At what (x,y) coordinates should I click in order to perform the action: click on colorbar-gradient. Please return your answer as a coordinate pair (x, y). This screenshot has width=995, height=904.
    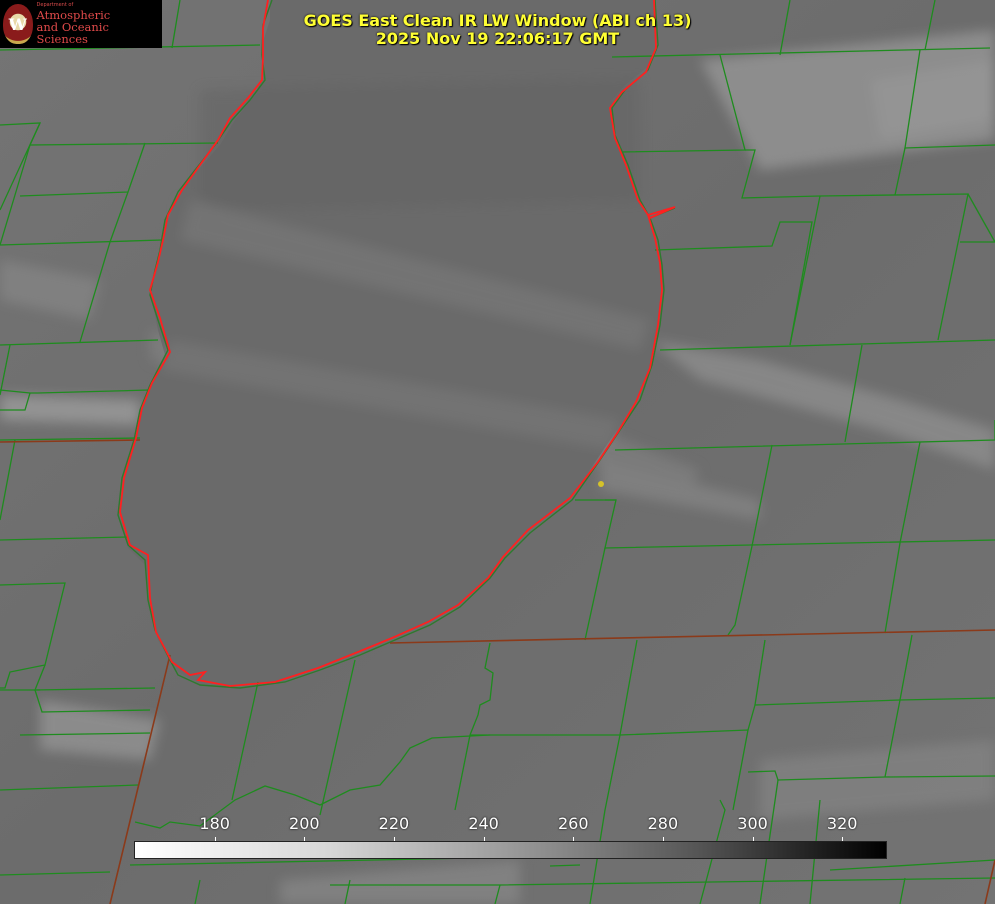
    Looking at the image, I should click on (510, 850).